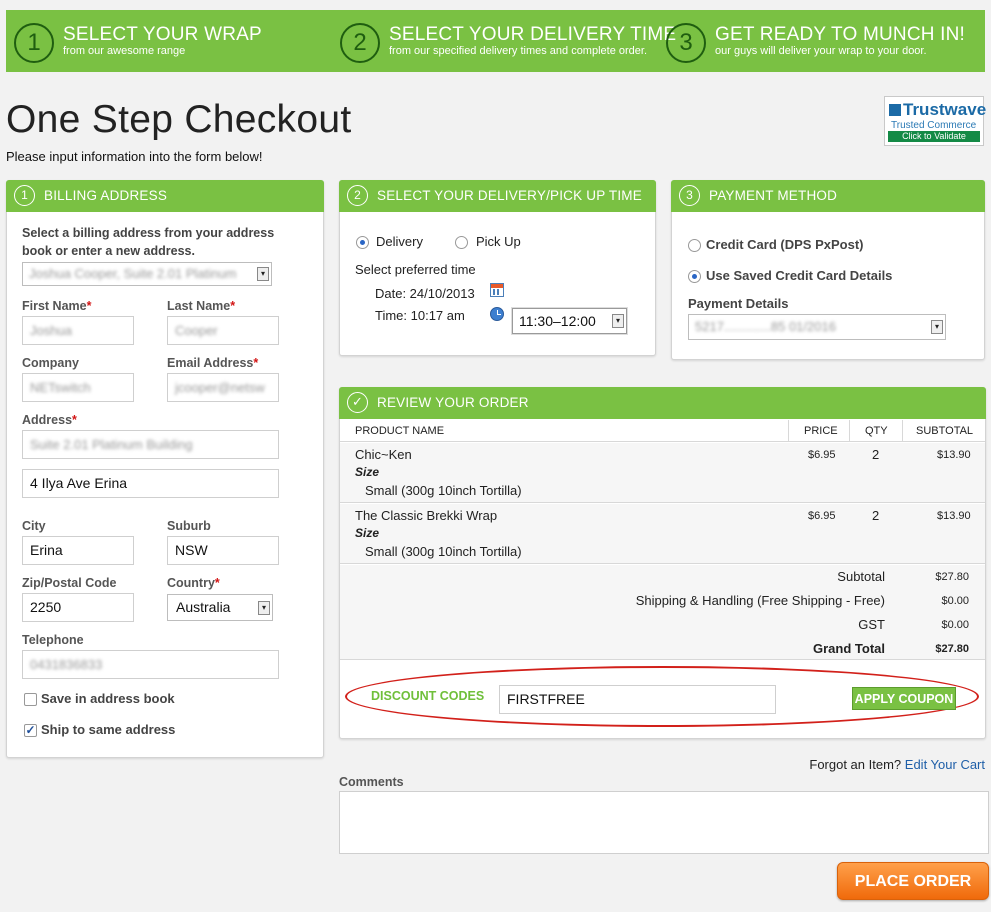 The width and height of the screenshot is (991, 912). I want to click on credit-card-option-label: Credit Card (DPS PxPost), so click(785, 244).